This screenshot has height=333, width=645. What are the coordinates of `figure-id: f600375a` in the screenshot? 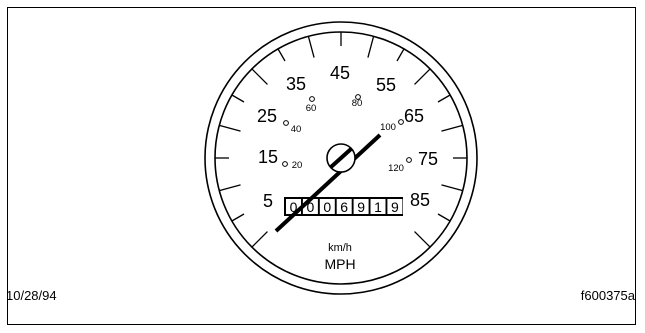 It's located at (607, 295).